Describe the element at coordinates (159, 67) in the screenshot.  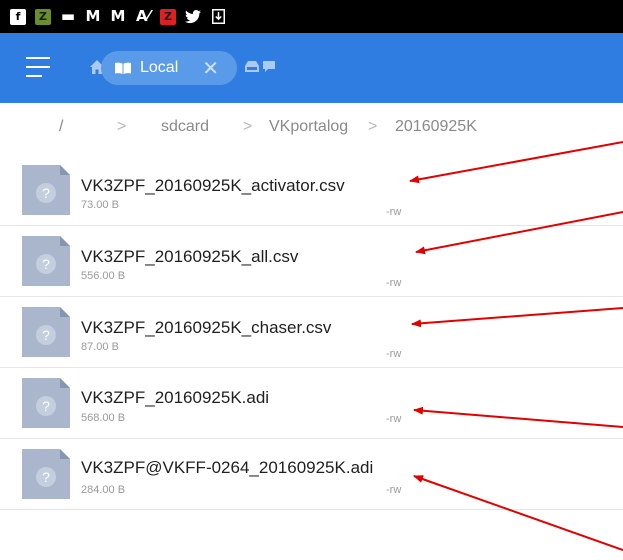
I see `tab-local-label: Local` at that location.